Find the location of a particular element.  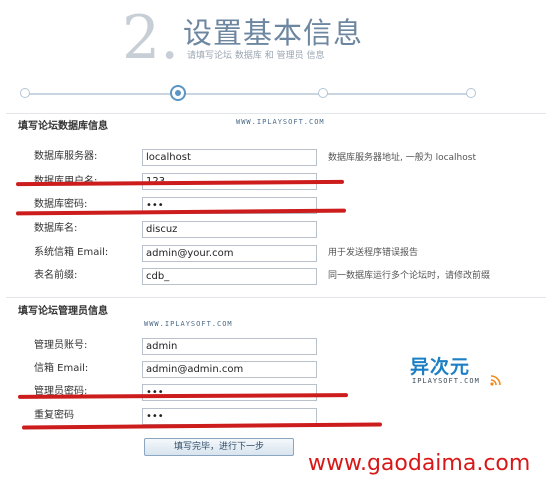

admin-account-label: 管理员账号: is located at coordinates (61, 345).